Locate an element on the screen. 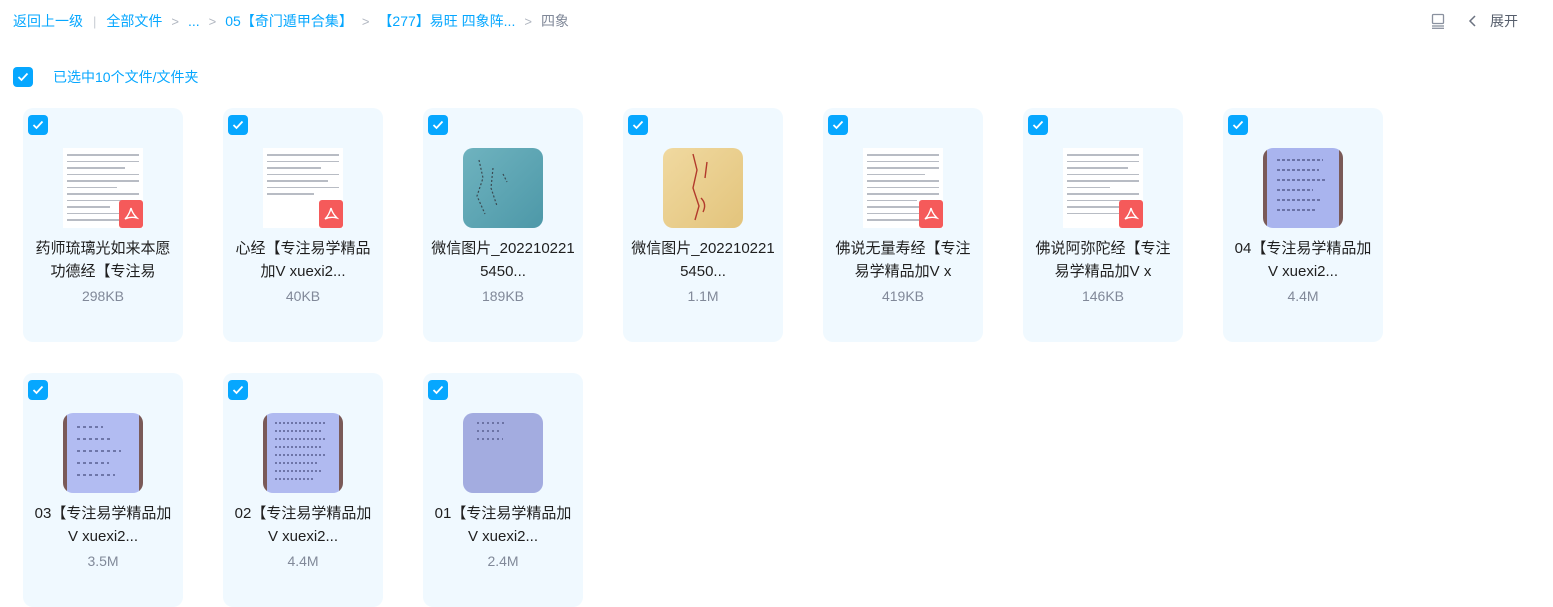 Image resolution: width=1553 pixels, height=607 pixels. select-all-row: 已选中10个文件/文件夹 is located at coordinates (105, 77).